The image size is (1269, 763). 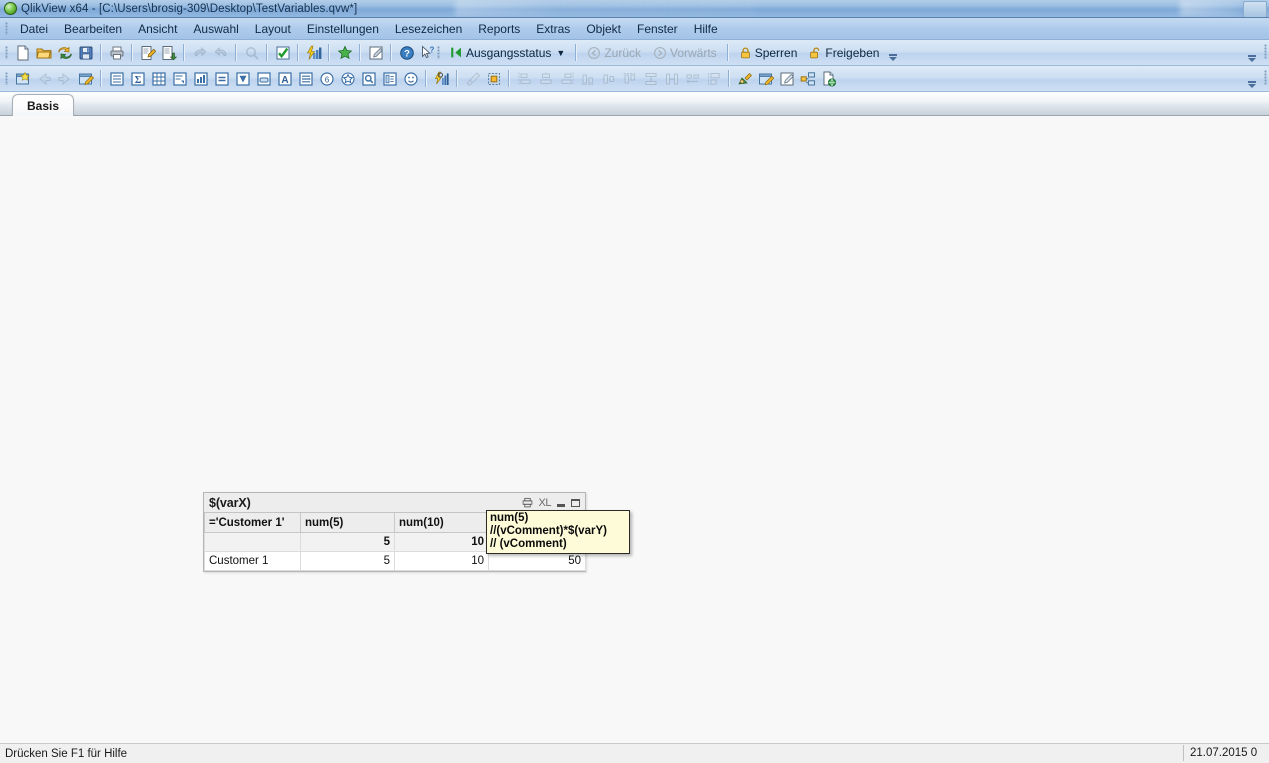 What do you see at coordinates (116, 78) in the screenshot?
I see `new-listbox-icon` at bounding box center [116, 78].